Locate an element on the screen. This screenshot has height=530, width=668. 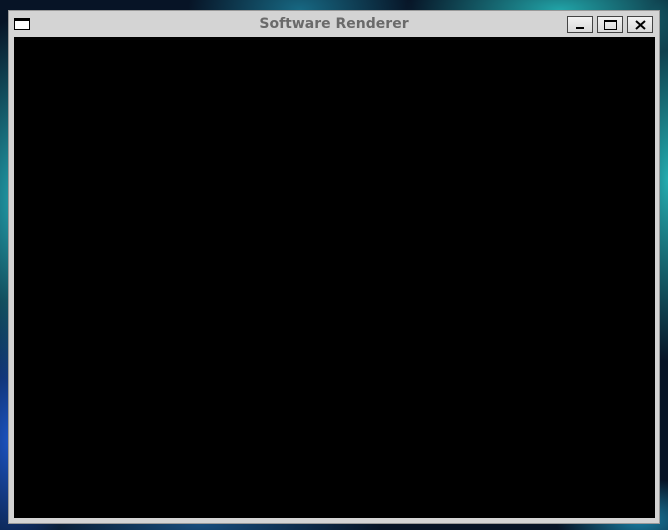
maximize-button is located at coordinates (610, 24).